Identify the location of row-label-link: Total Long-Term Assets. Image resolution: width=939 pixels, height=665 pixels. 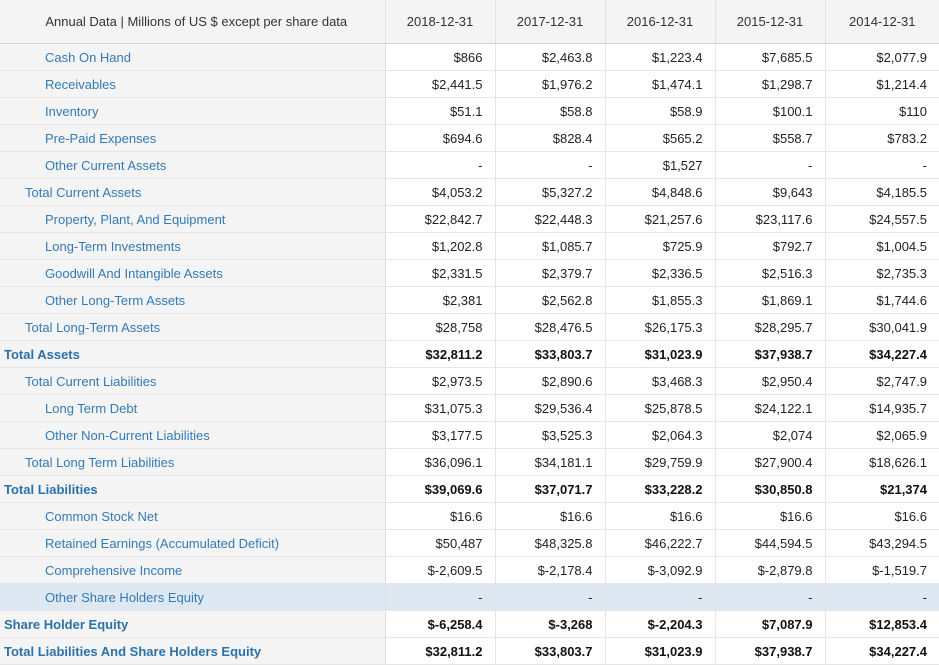
(92, 327).